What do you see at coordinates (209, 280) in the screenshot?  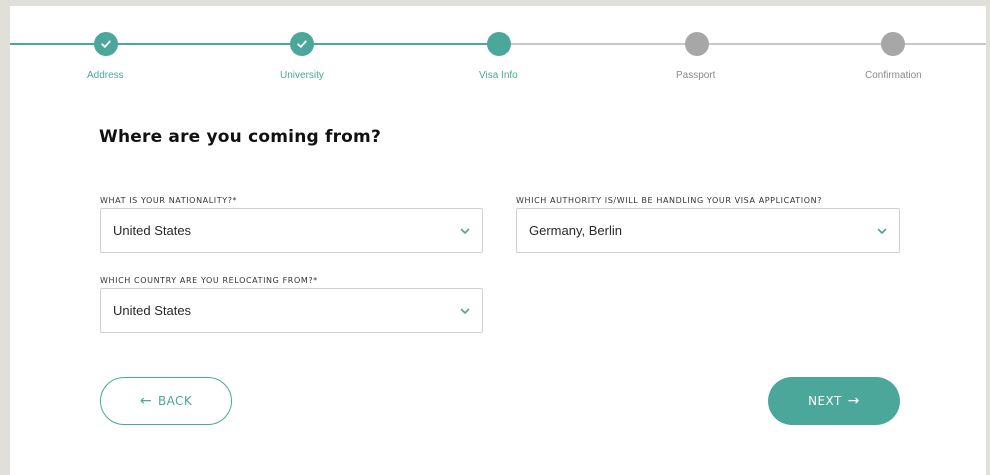 I see `relocating-from-label: WHICH COUNTRY ARE YOU RELOCATING FROM?*` at bounding box center [209, 280].